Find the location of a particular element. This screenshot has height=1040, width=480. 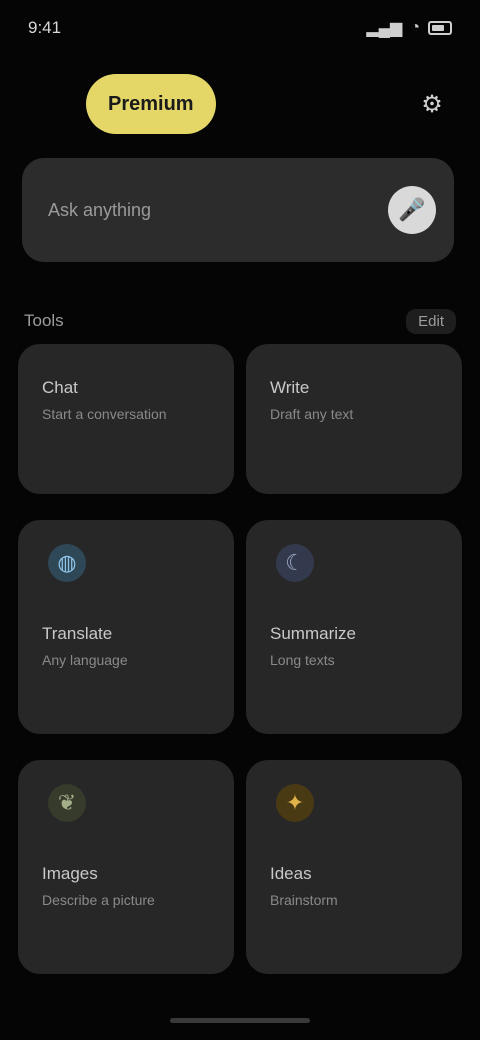

status-bar: 9:41 ▂▄▆ ◔ is located at coordinates (240, 28).